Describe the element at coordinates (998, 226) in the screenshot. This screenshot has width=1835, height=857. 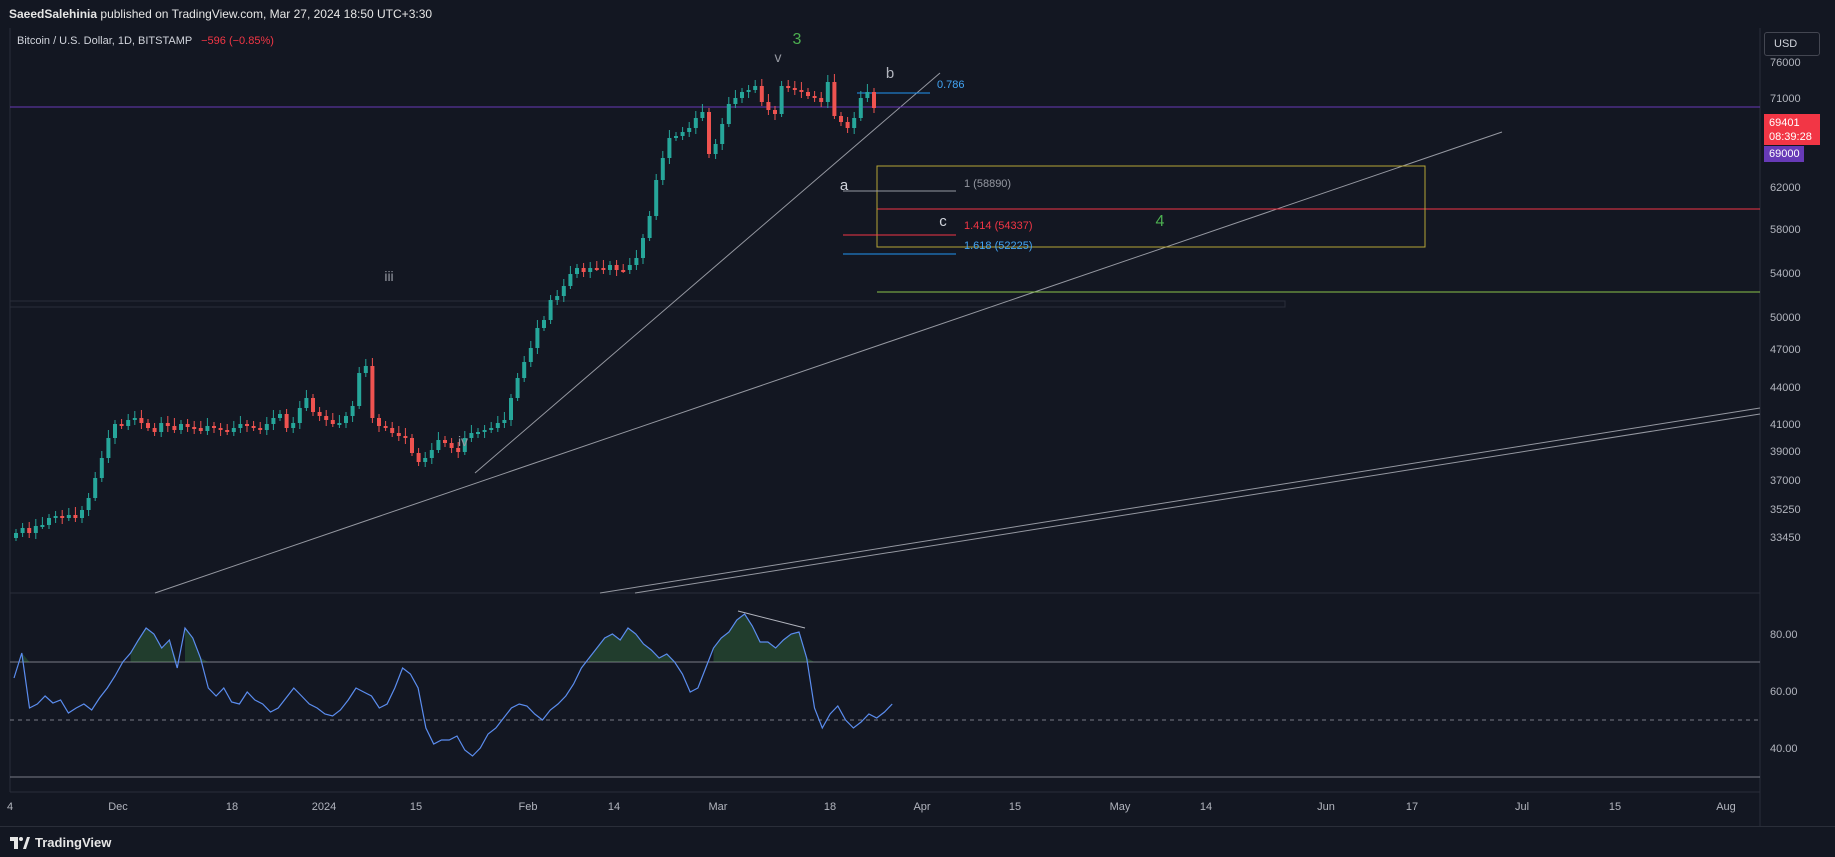
I see `fib-label-1414: 1.414 (54337)` at that location.